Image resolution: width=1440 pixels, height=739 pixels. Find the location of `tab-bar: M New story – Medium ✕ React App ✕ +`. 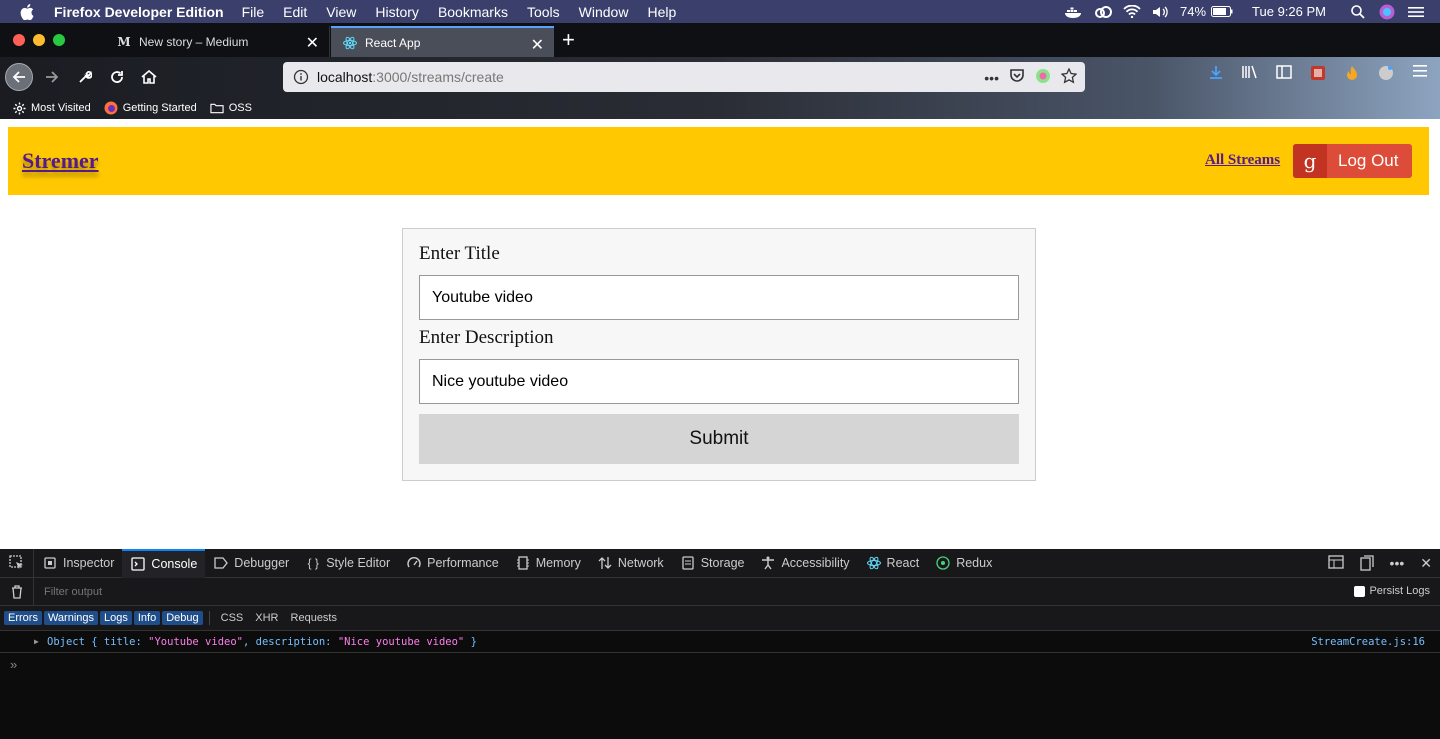

tab-bar: M New story – Medium ✕ React App ✕ + is located at coordinates (720, 40).